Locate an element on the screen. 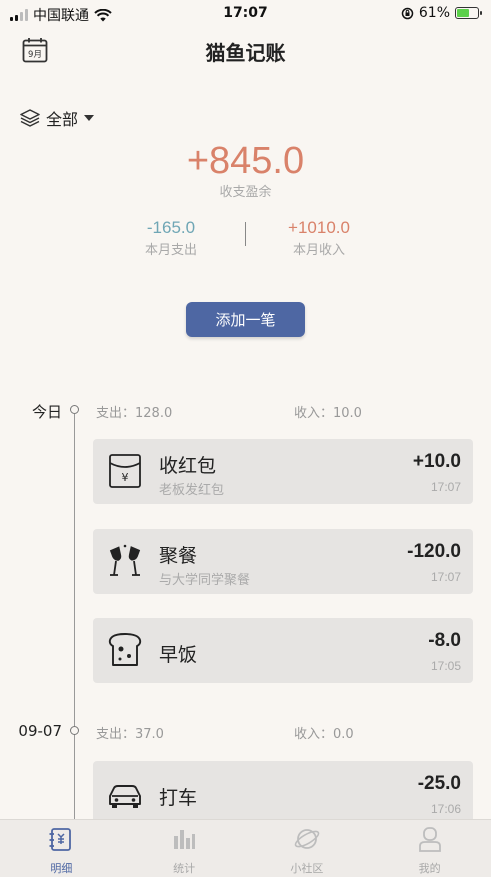 This screenshot has width=491, height=877. tab-stats: 统计 is located at coordinates (184, 848).